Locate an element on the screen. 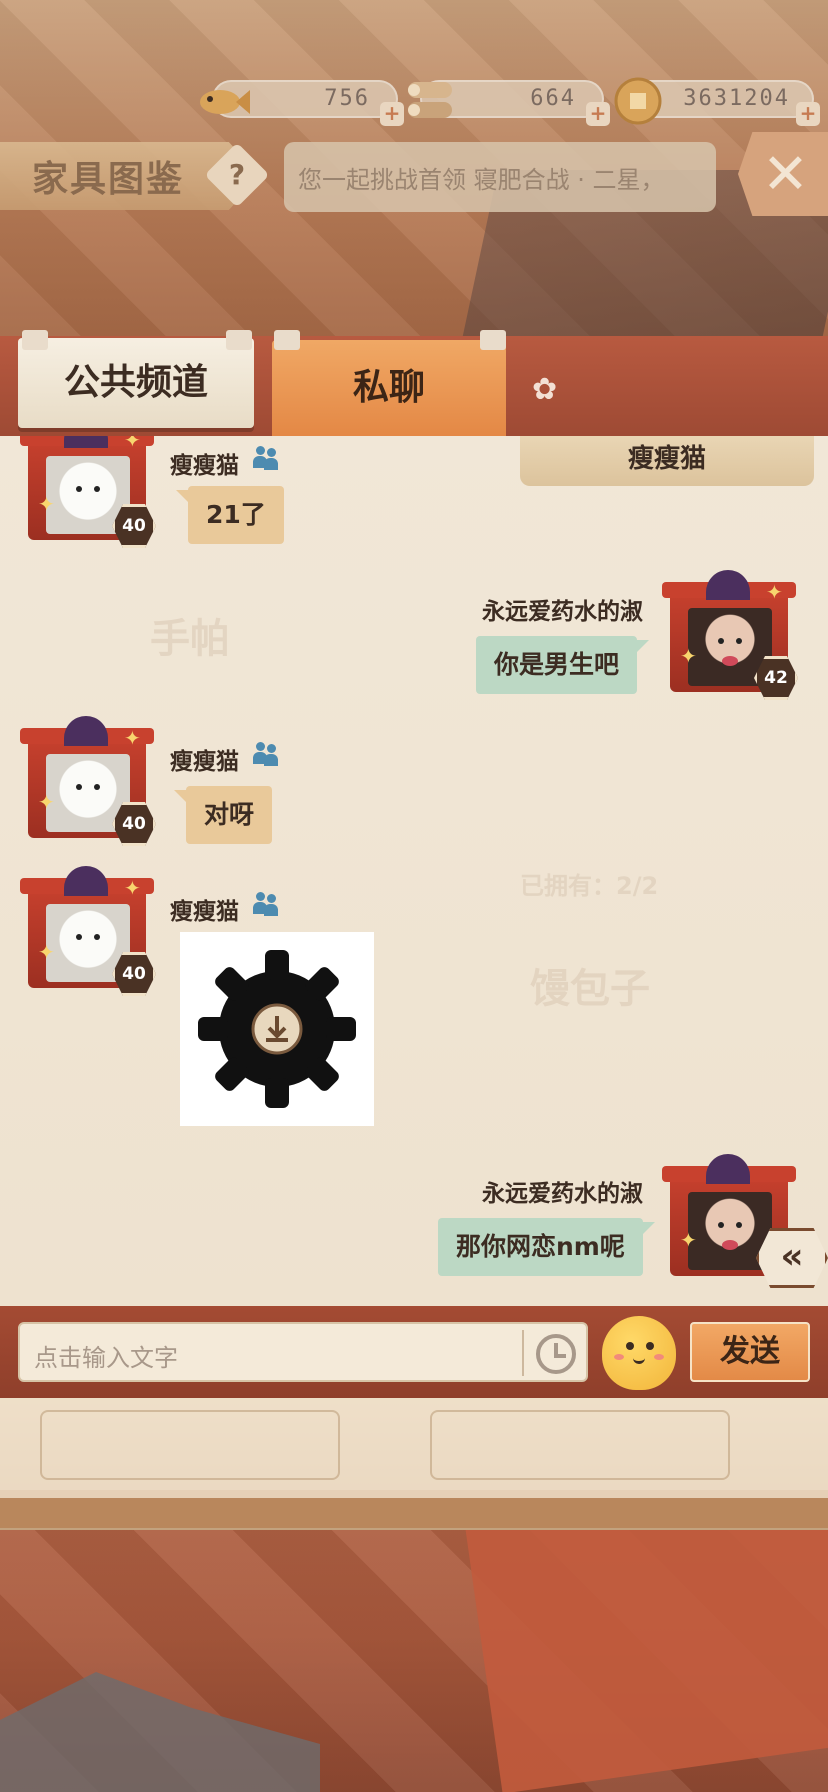 This screenshot has width=828, height=1792. image-message is located at coordinates (277, 1029).